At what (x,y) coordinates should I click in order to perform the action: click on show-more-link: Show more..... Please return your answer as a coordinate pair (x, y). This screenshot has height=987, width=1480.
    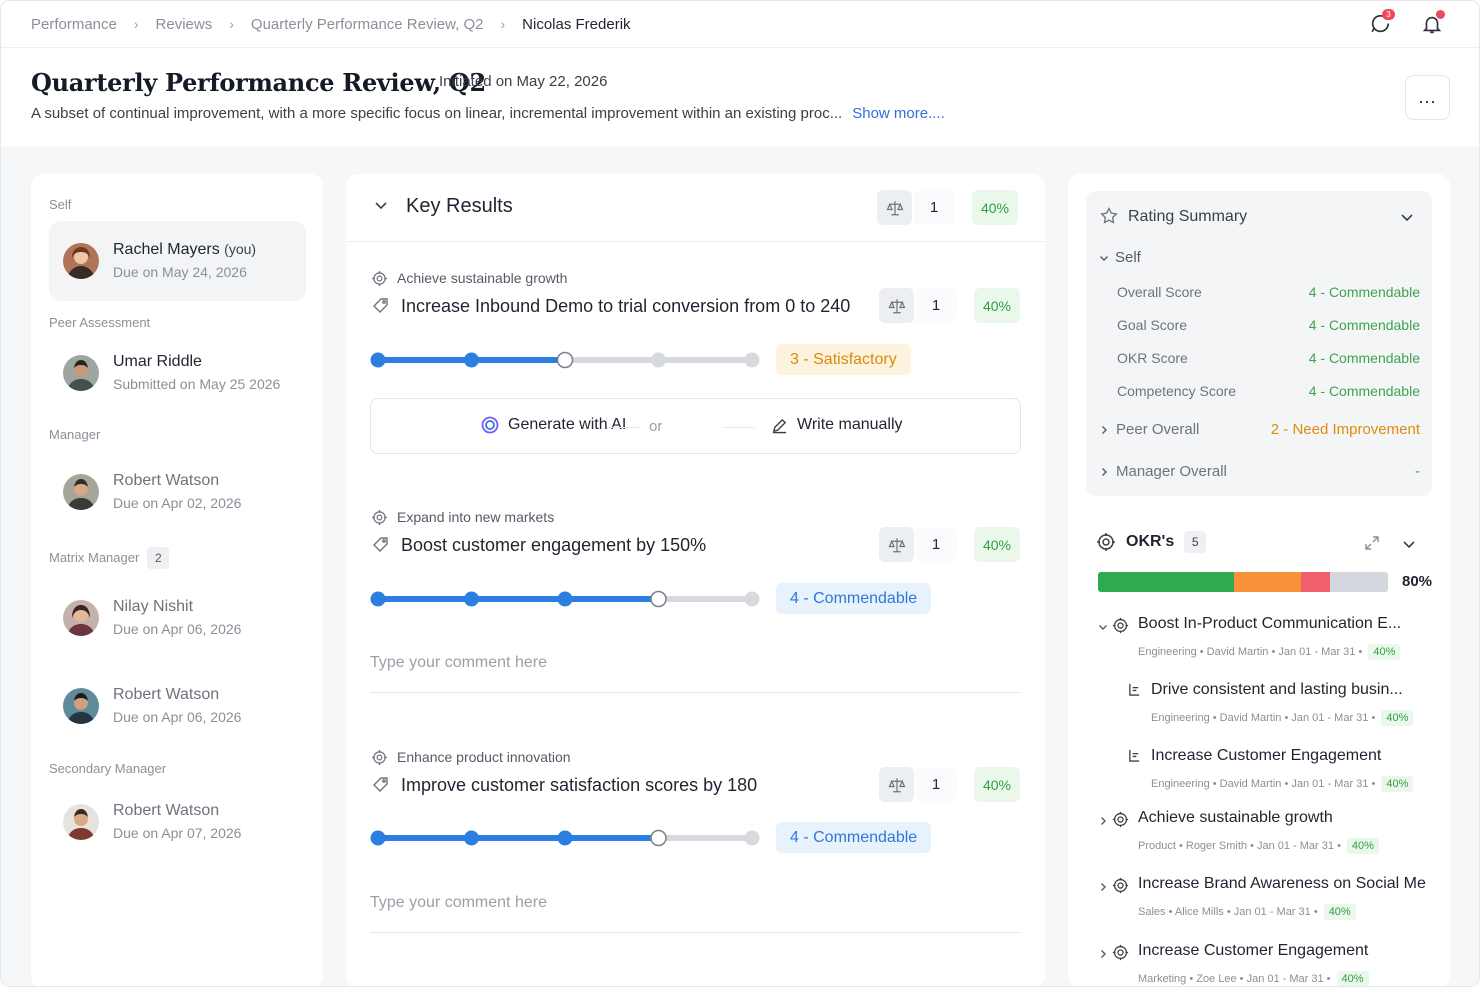
    Looking at the image, I should click on (898, 113).